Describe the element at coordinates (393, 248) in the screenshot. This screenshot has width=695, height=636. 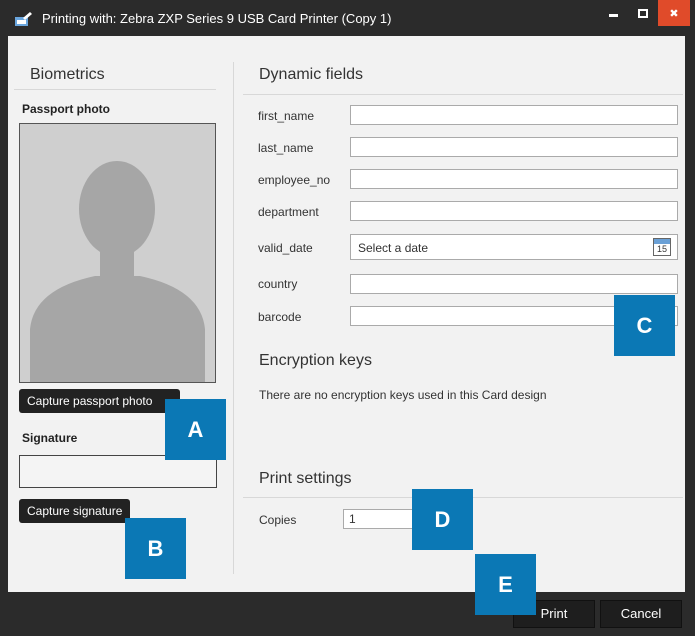
I see `date-placeholder: Select a date` at that location.